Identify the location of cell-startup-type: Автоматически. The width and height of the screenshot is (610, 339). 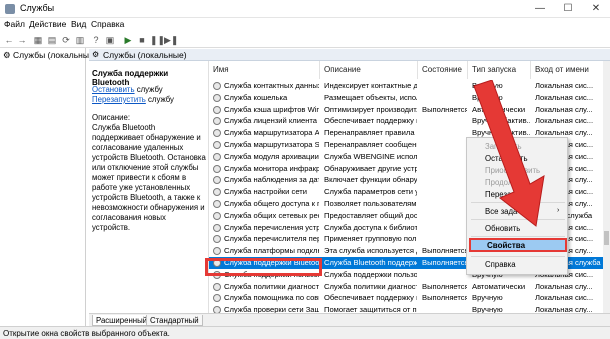
(499, 286).